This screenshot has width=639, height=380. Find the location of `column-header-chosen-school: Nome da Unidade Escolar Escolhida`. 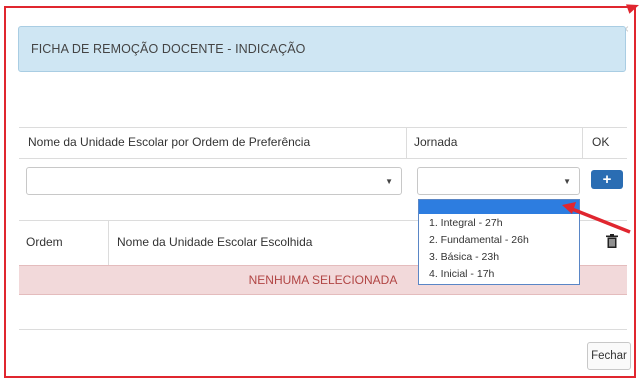

column-header-chosen-school: Nome da Unidade Escolar Escolhida is located at coordinates (215, 242).